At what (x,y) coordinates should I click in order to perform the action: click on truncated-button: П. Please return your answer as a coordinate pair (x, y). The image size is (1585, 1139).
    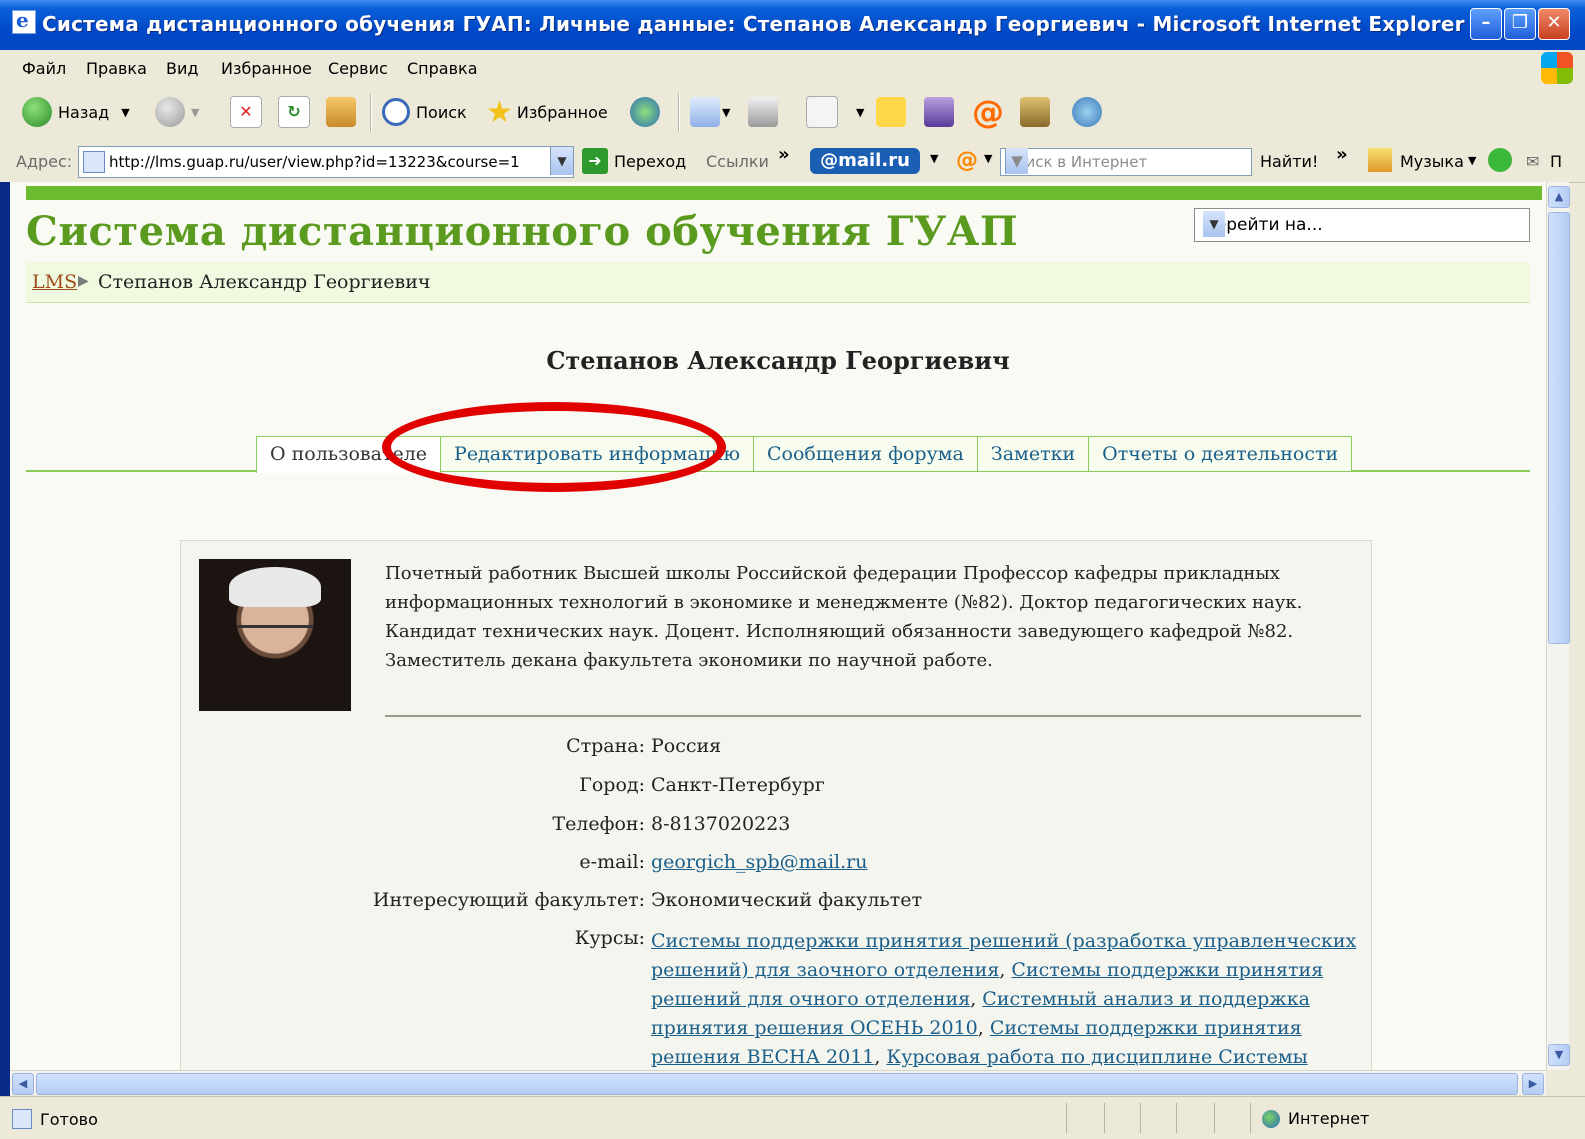
    Looking at the image, I should click on (1556, 161).